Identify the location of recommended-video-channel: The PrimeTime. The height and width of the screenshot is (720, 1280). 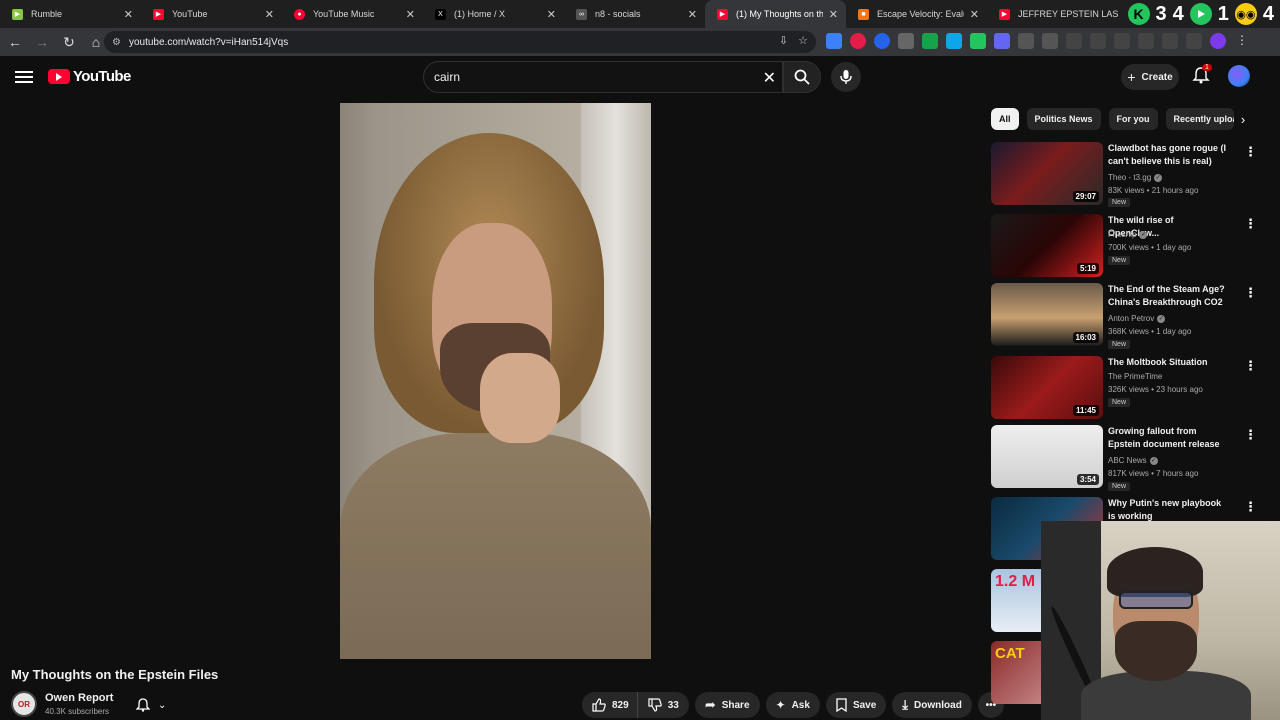
(1135, 376).